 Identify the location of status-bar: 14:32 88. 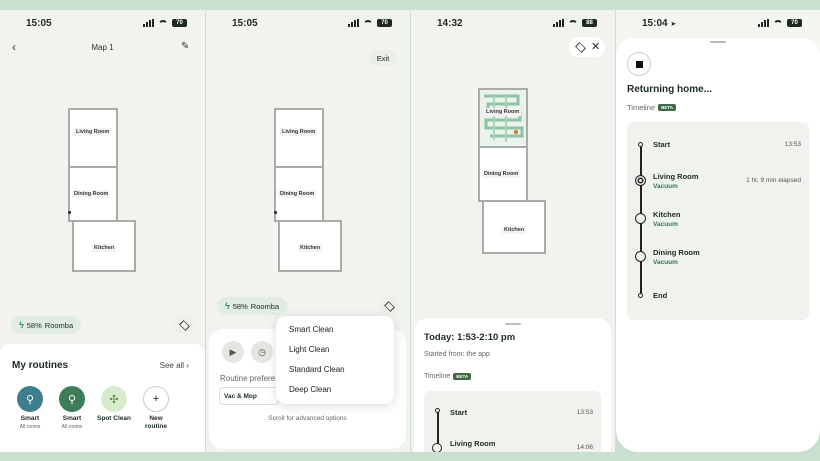
(513, 24).